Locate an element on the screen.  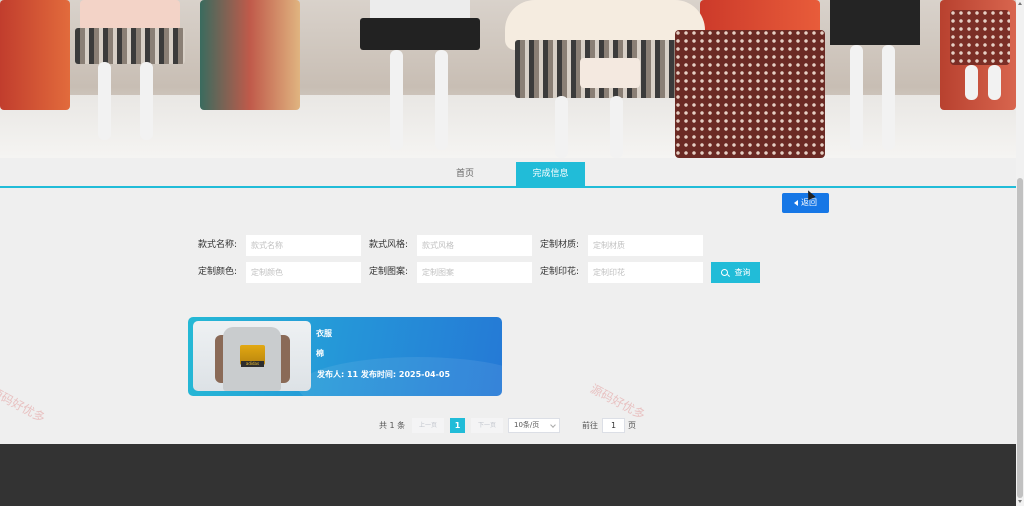
search-button-label: 查询 is located at coordinates (742, 272).